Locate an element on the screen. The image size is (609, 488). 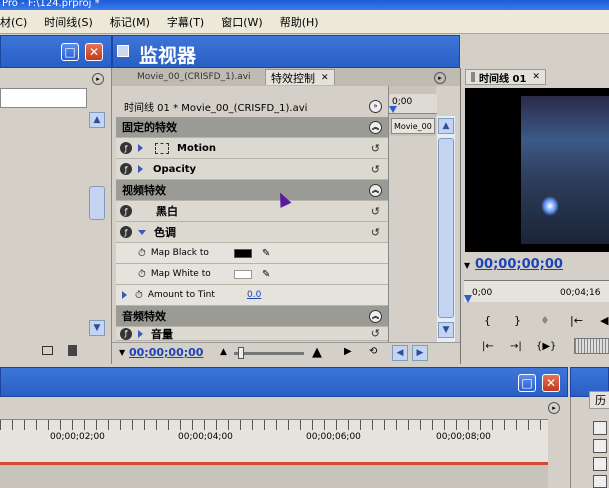
effects-mini-timeline: 0;00 Movie_00 is located at coordinates (412, 214).